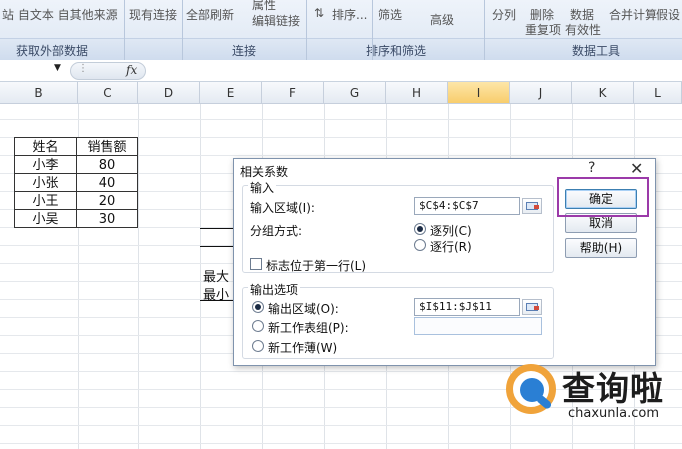 Image resolution: width=682 pixels, height=449 pixels. What do you see at coordinates (442, 19) in the screenshot?
I see `ribbon-item-advanced: 高级` at bounding box center [442, 19].